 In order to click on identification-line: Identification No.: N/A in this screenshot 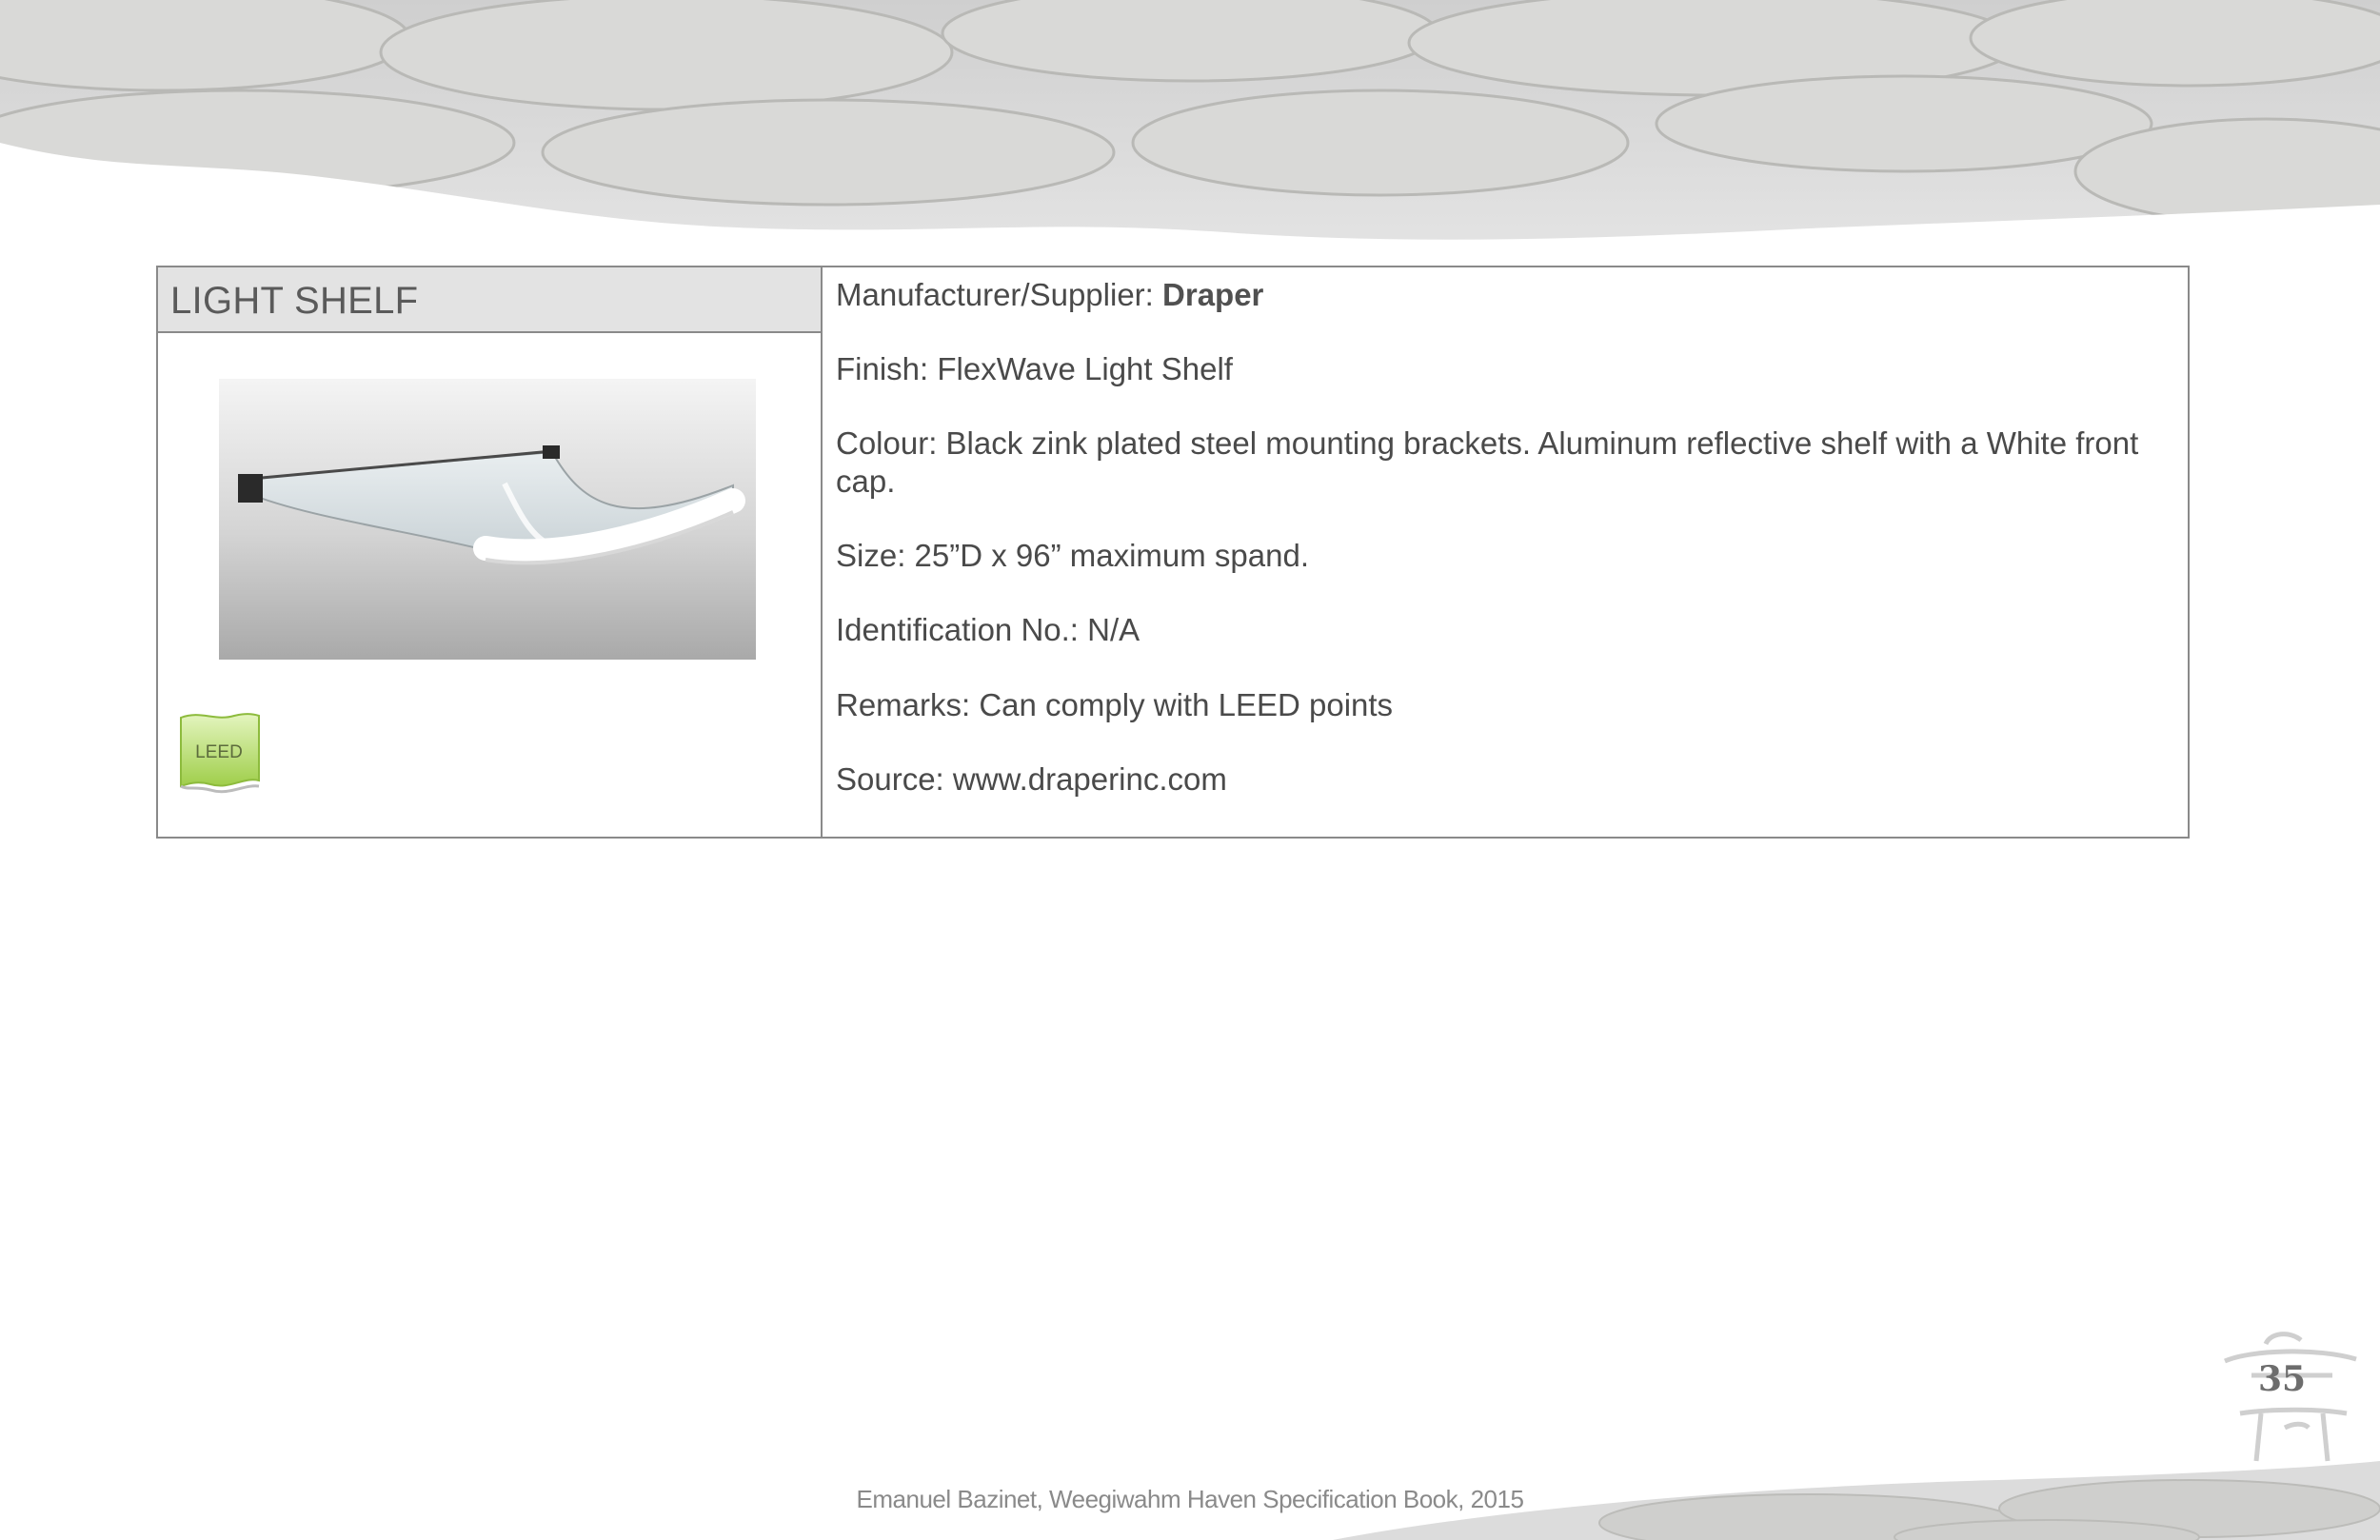, I will do `click(988, 629)`.